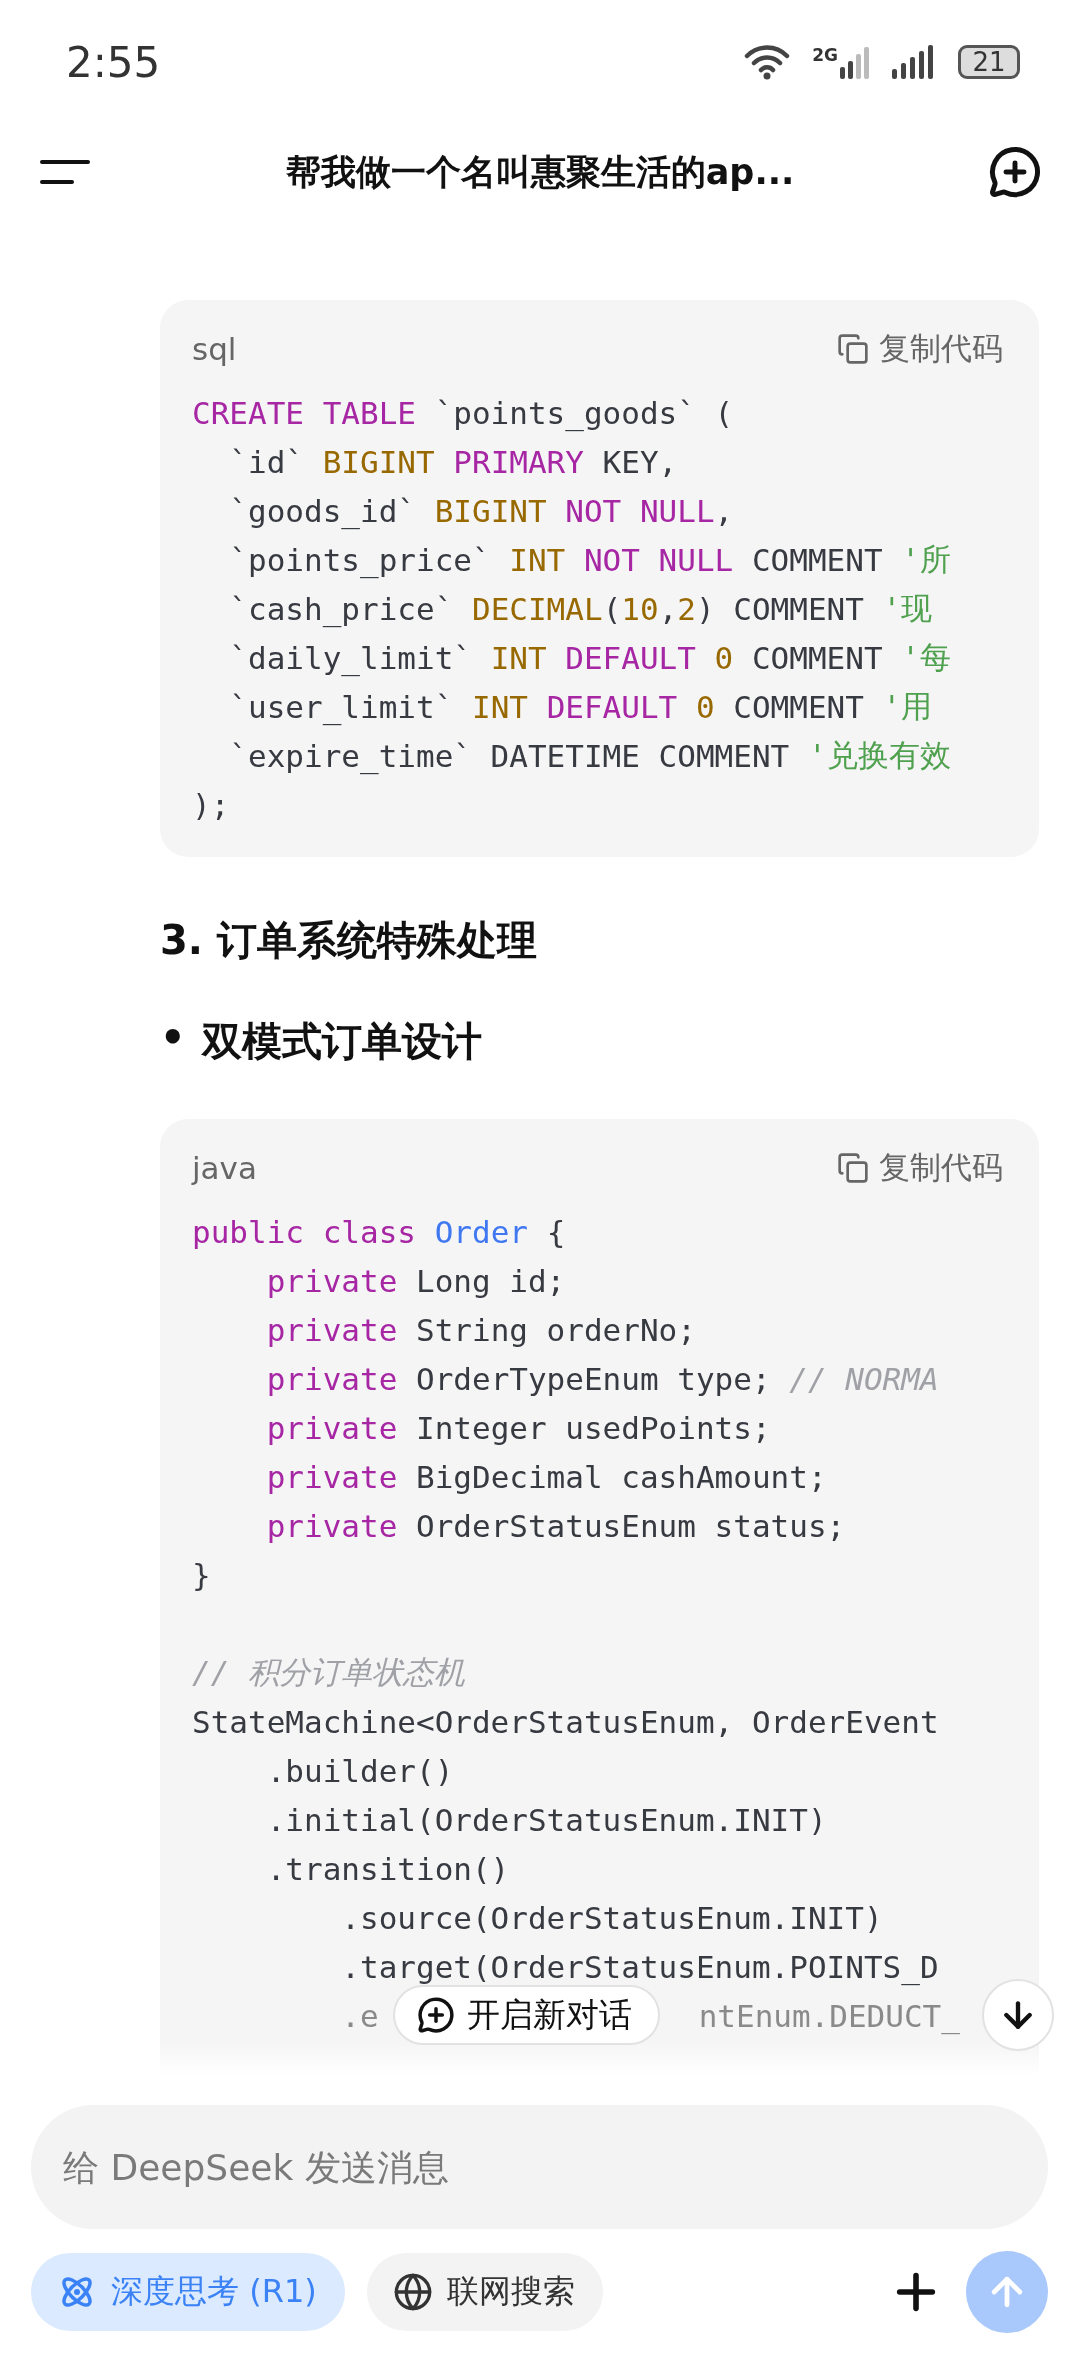  I want to click on code-text: BigDecimal cashAmount;, so click(620, 1476).